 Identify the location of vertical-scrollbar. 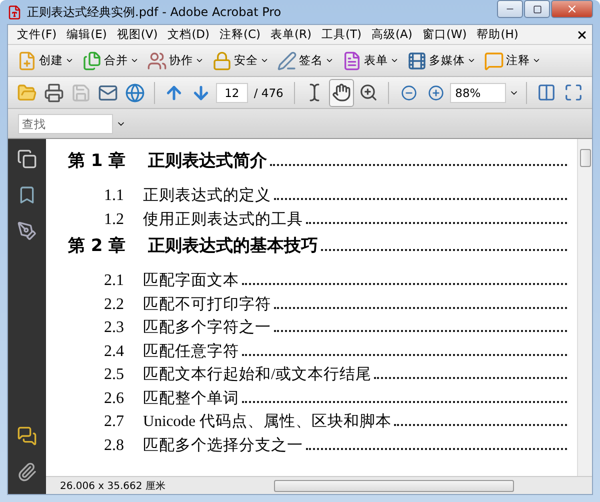
(584, 307).